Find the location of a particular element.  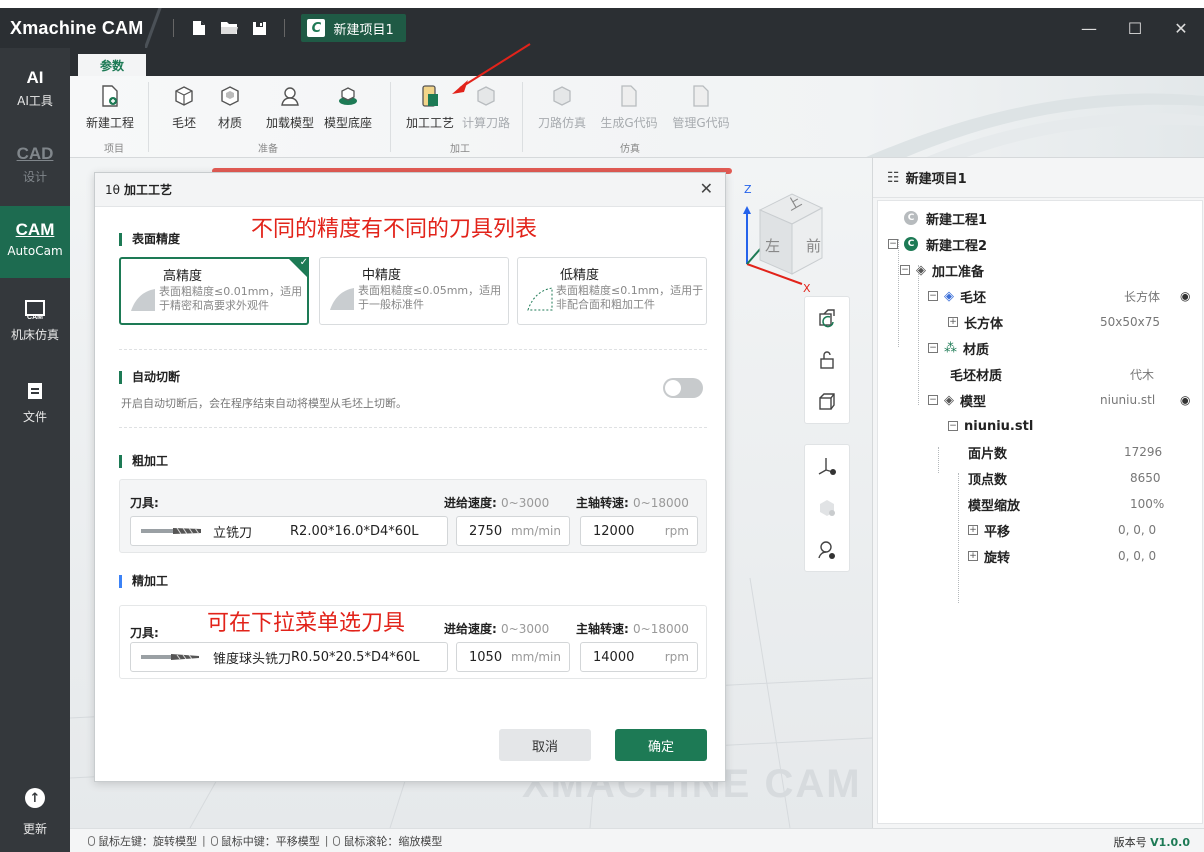

surface-section-title: 表面精度 is located at coordinates (149, 239).